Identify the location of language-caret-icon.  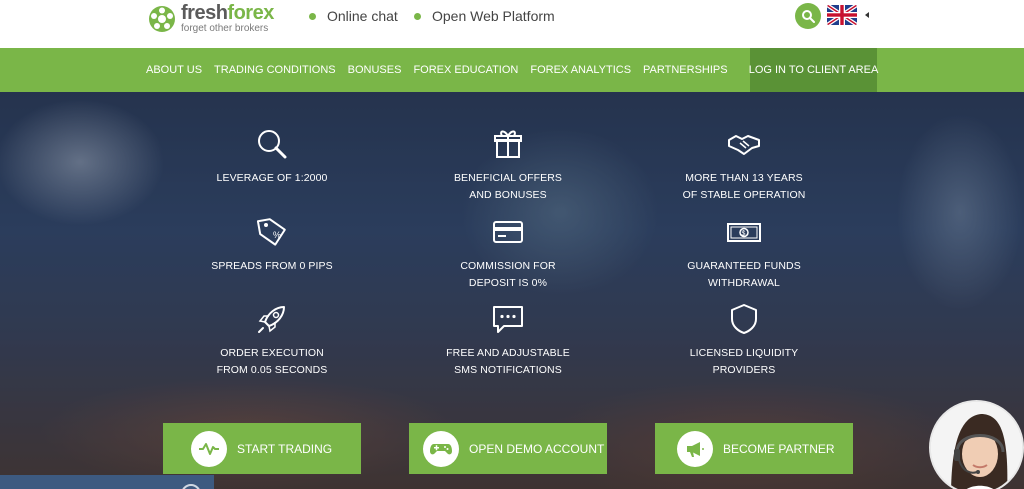
(867, 15).